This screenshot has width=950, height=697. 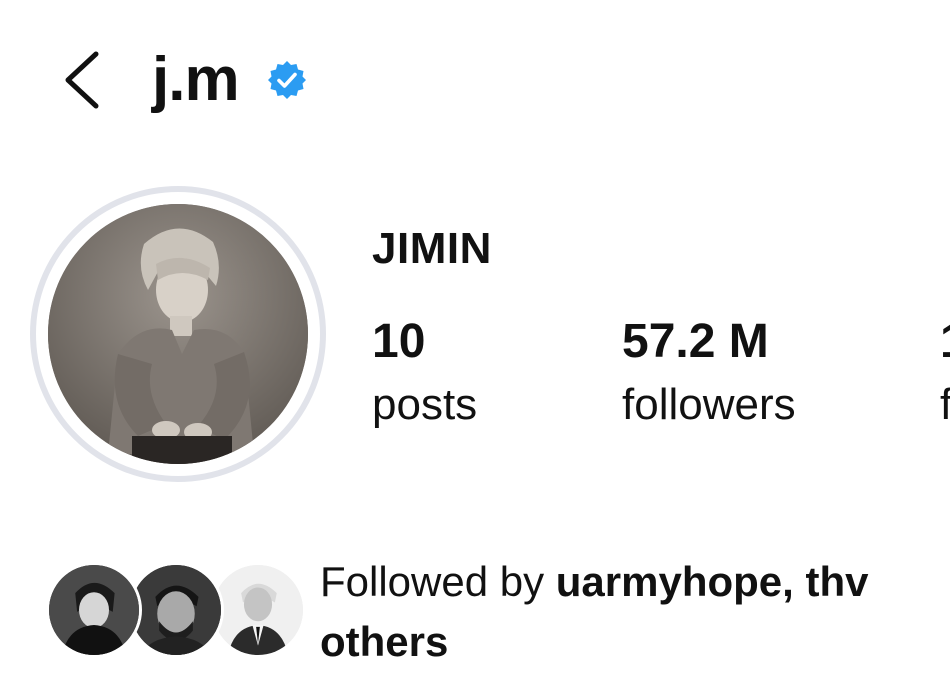 I want to click on verified-badge-icon, so click(x=287, y=80).